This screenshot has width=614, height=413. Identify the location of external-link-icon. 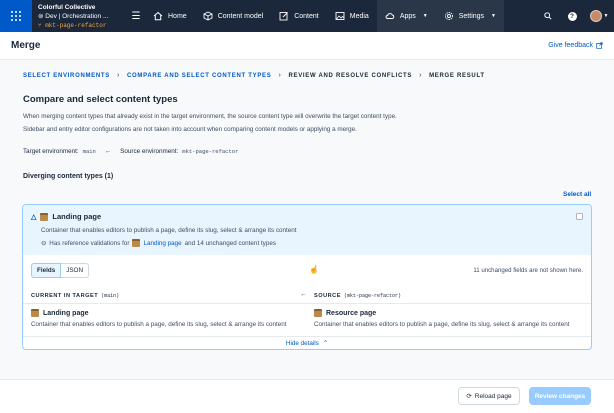
(599, 45).